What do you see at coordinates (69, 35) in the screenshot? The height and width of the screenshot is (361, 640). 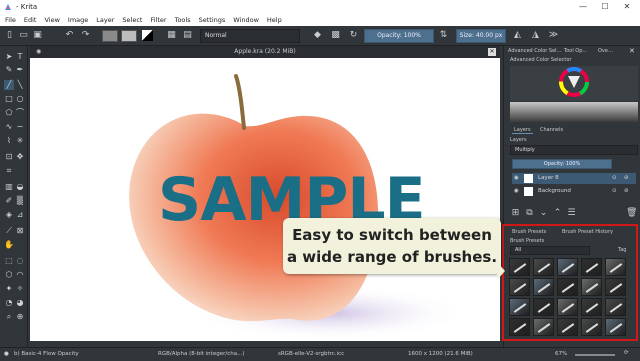 I see `undo-icon: ↶` at bounding box center [69, 35].